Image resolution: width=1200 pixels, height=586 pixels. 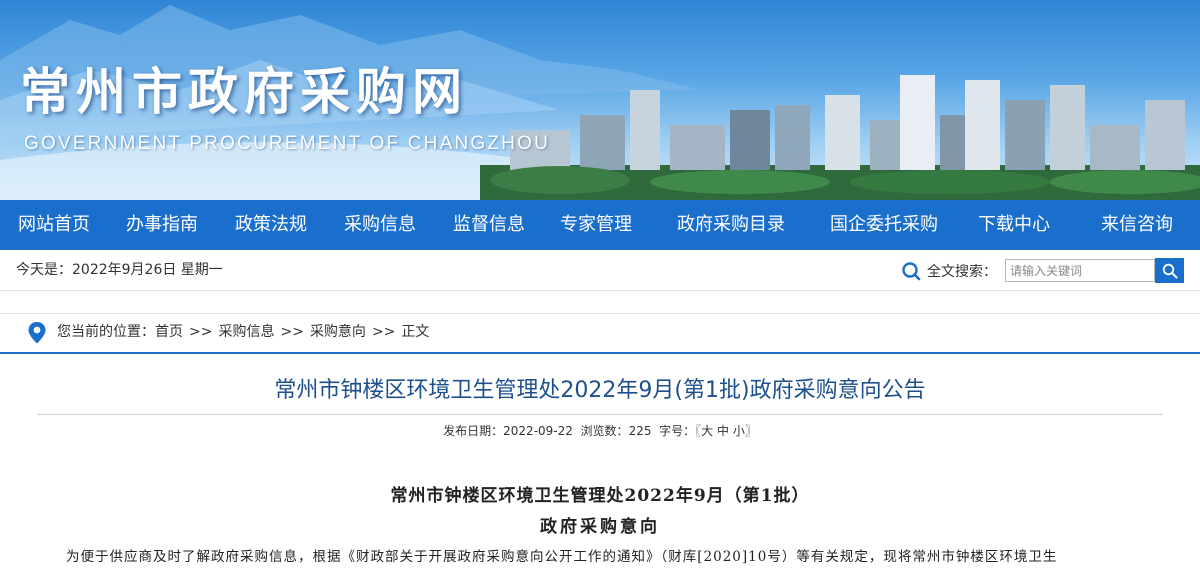 What do you see at coordinates (600, 414) in the screenshot?
I see `title-divider` at bounding box center [600, 414].